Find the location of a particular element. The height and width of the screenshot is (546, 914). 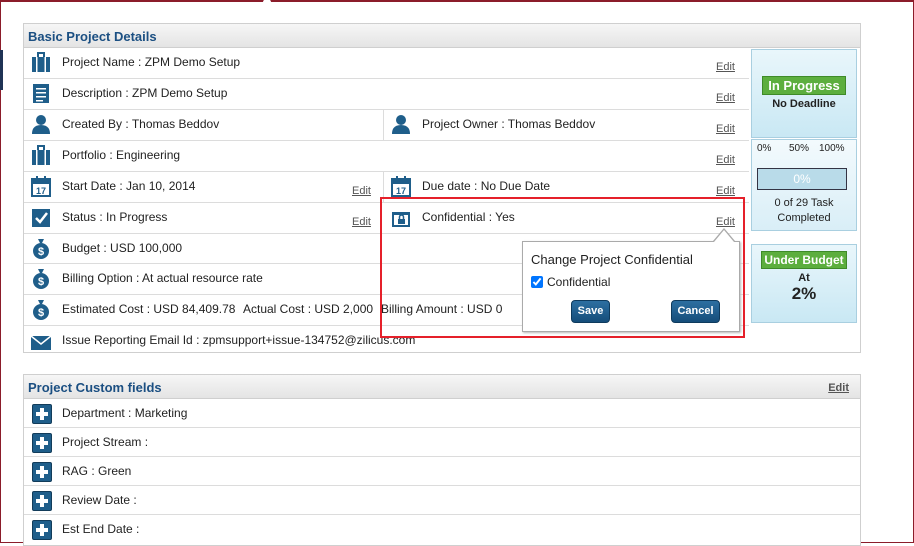

billing-option-text: Billing Option : At actual resource rate is located at coordinates (162, 278).